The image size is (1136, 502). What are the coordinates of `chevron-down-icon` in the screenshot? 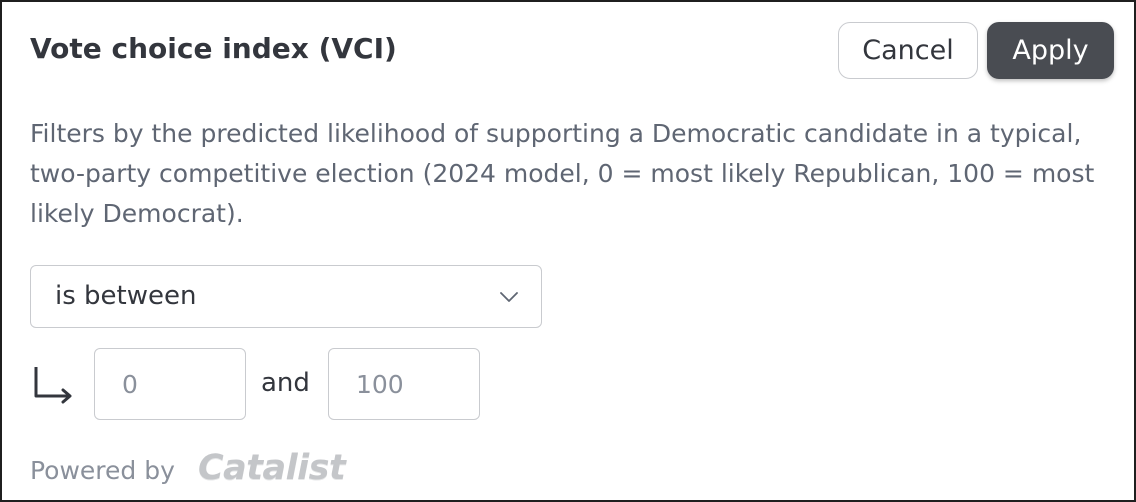 It's located at (509, 297).